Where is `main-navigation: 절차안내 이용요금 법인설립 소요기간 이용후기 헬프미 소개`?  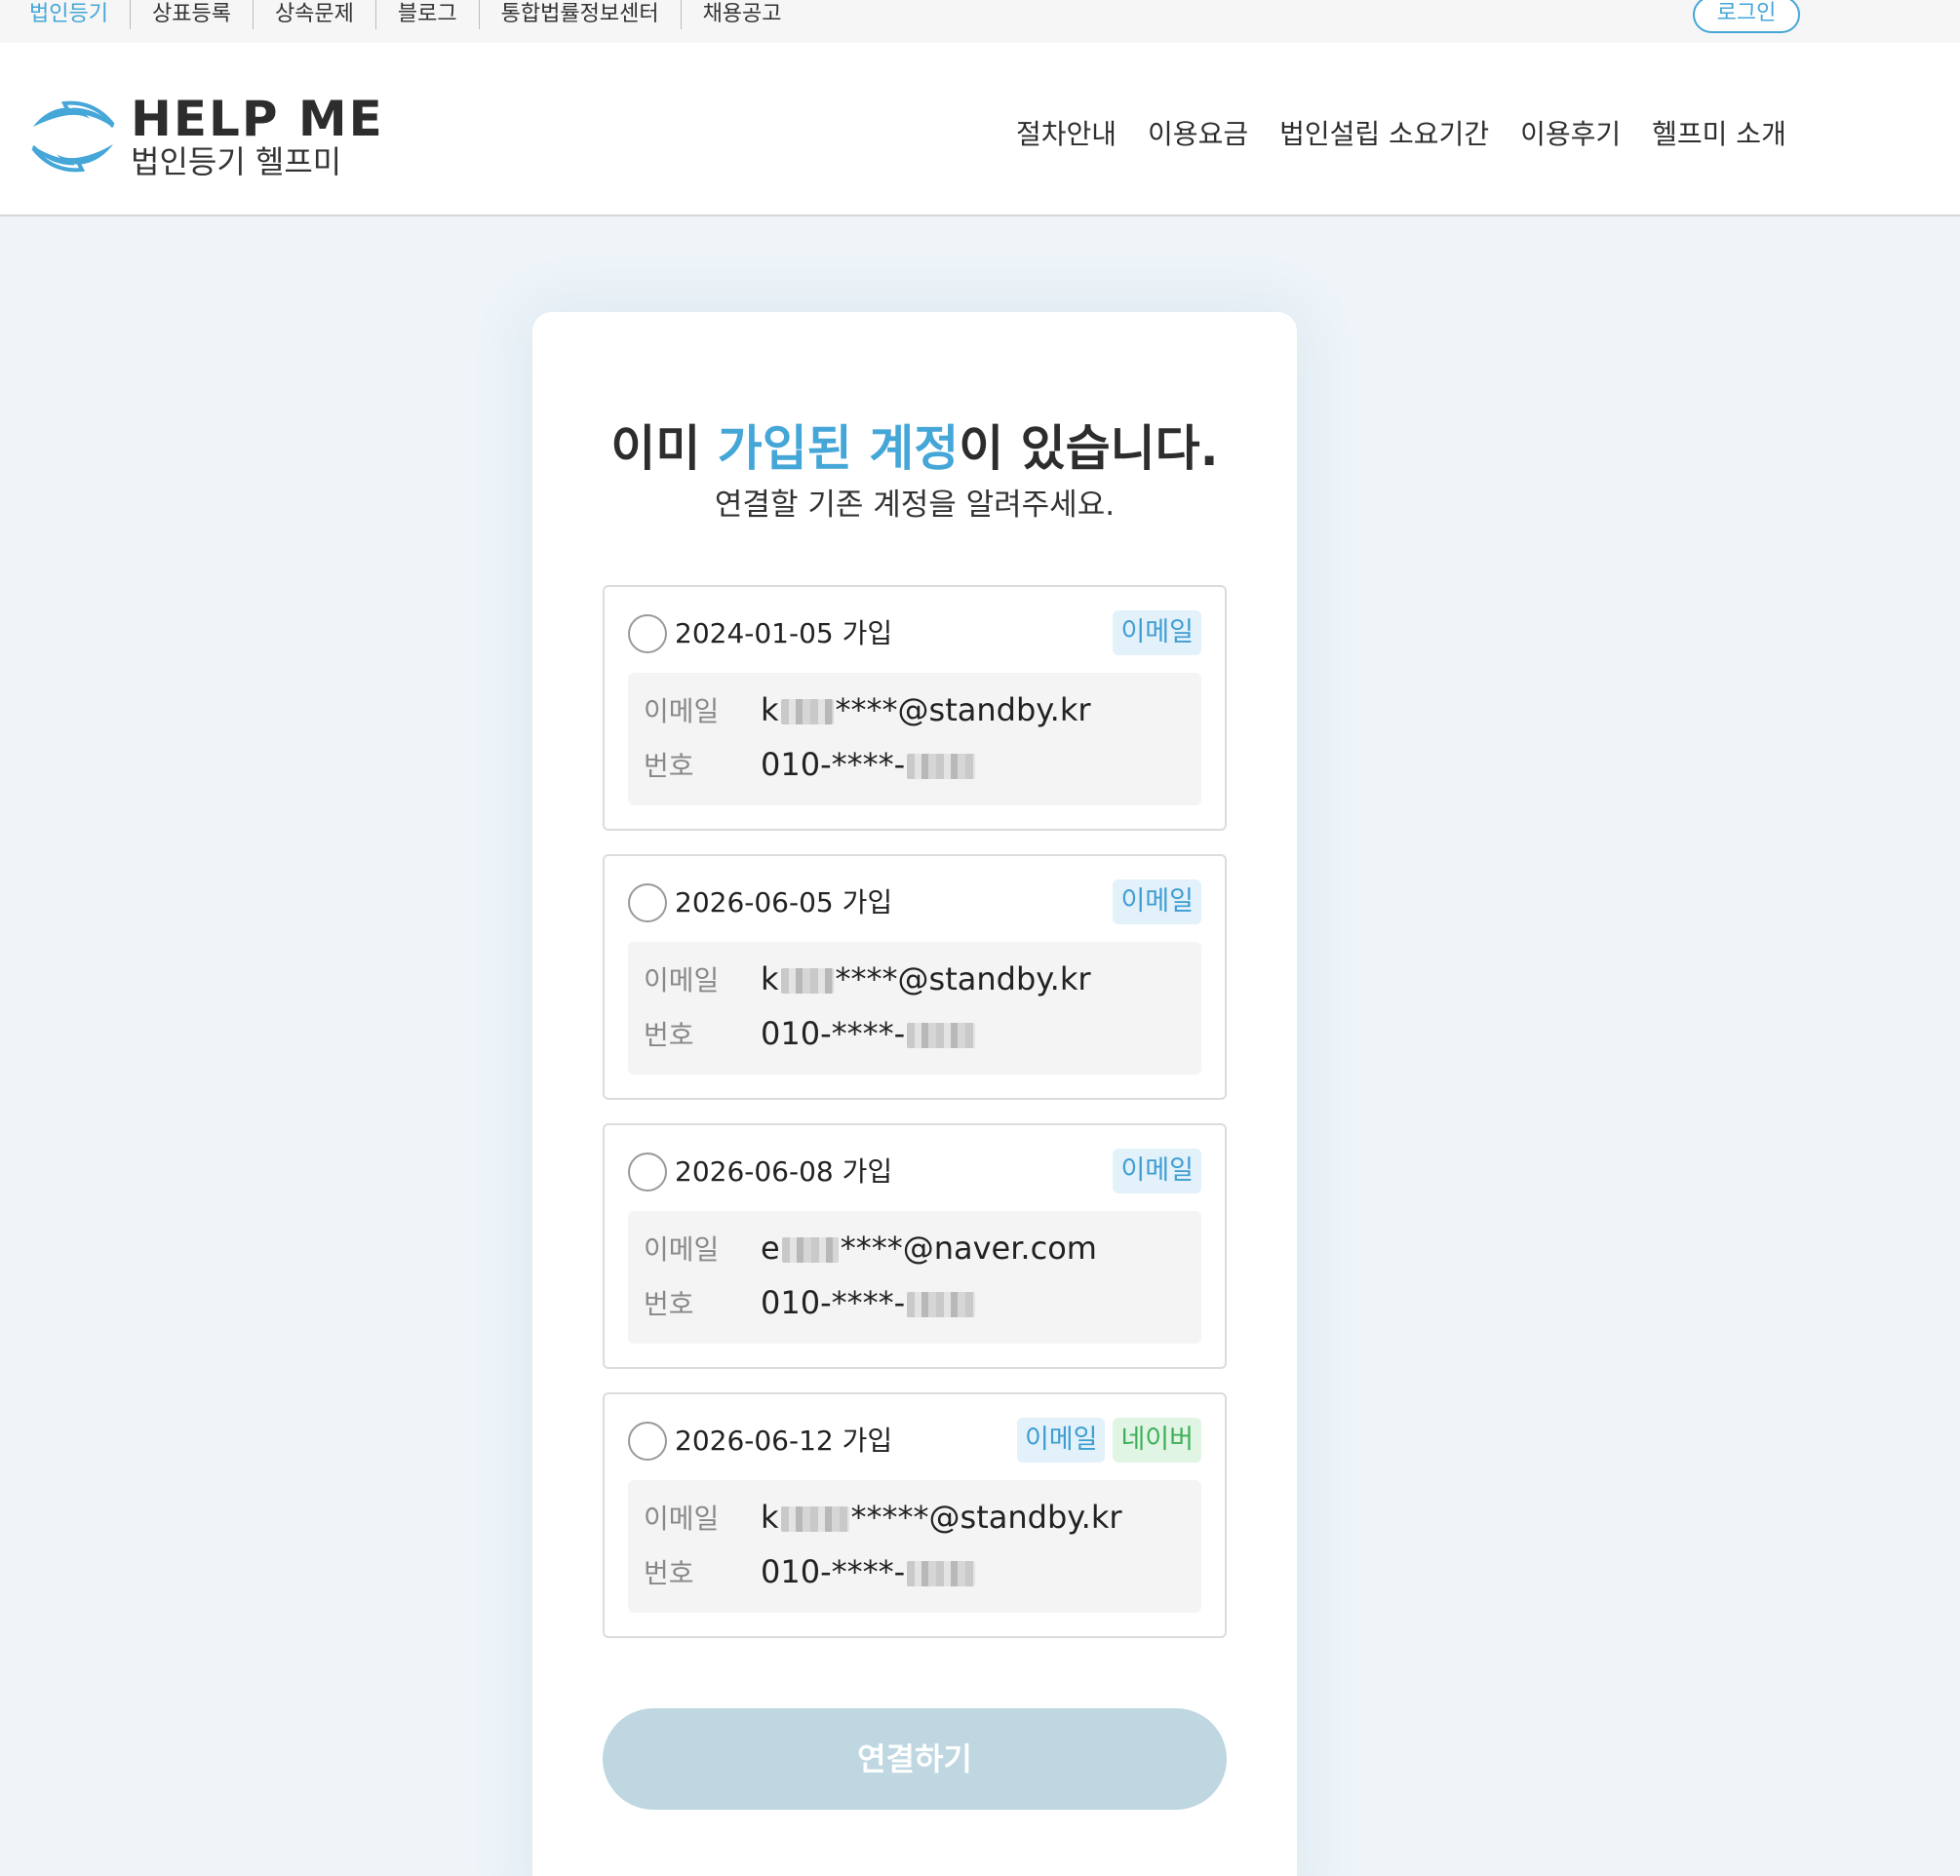
main-navigation: 절차안내 이용요금 법인설립 소요기간 이용후기 헬프미 소개 is located at coordinates (1417, 132).